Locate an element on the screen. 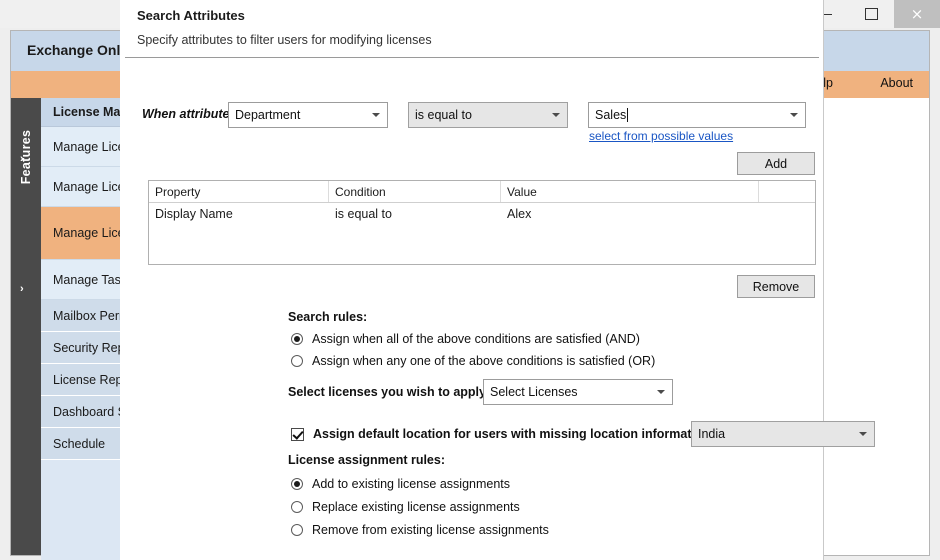  radio-license-rule-replace: Replace existing license assignments is located at coordinates (405, 507).